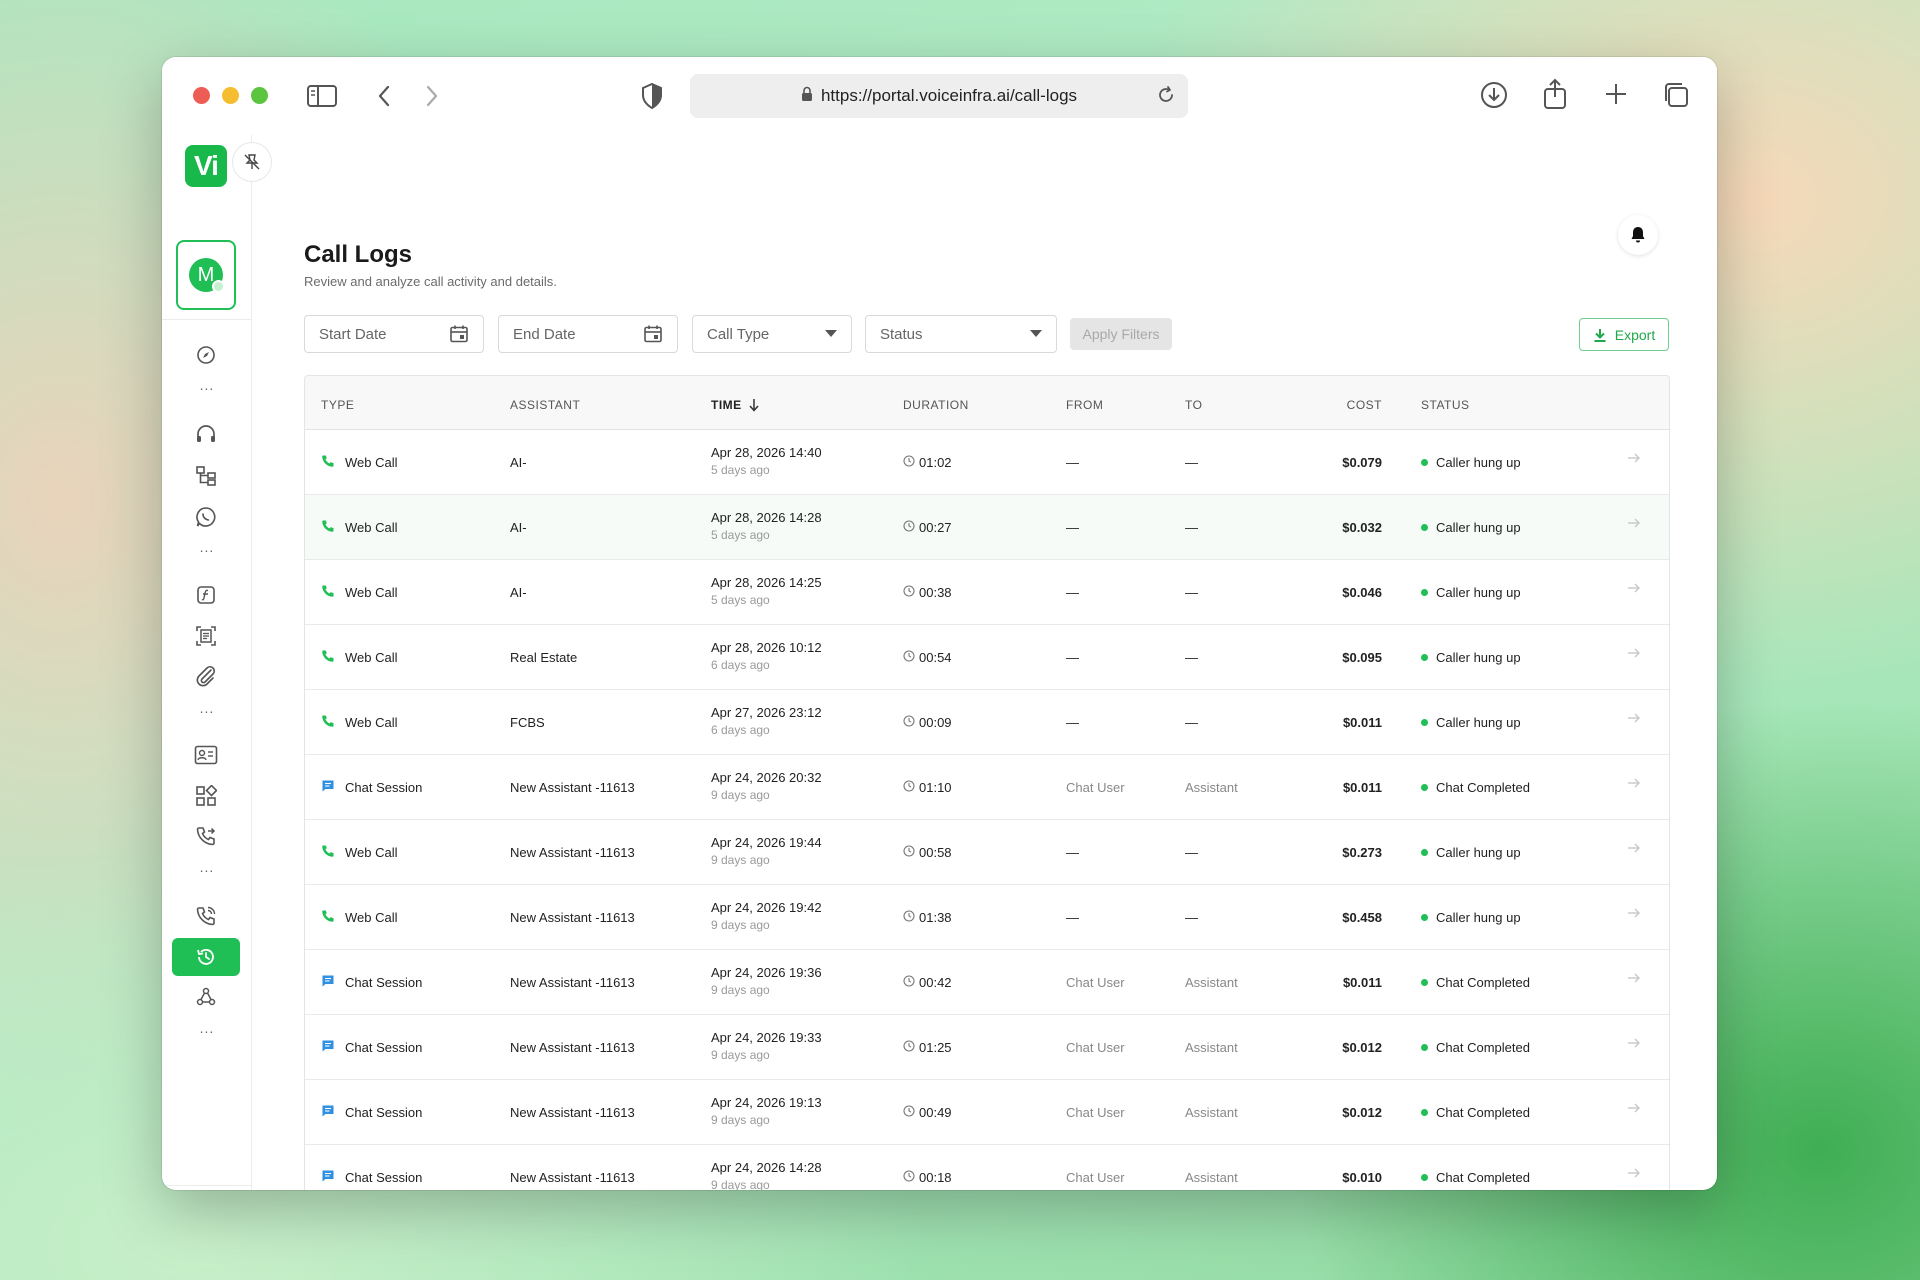 Image resolution: width=1920 pixels, height=1280 pixels. Describe the element at coordinates (459, 334) in the screenshot. I see `calendar-icon` at that location.